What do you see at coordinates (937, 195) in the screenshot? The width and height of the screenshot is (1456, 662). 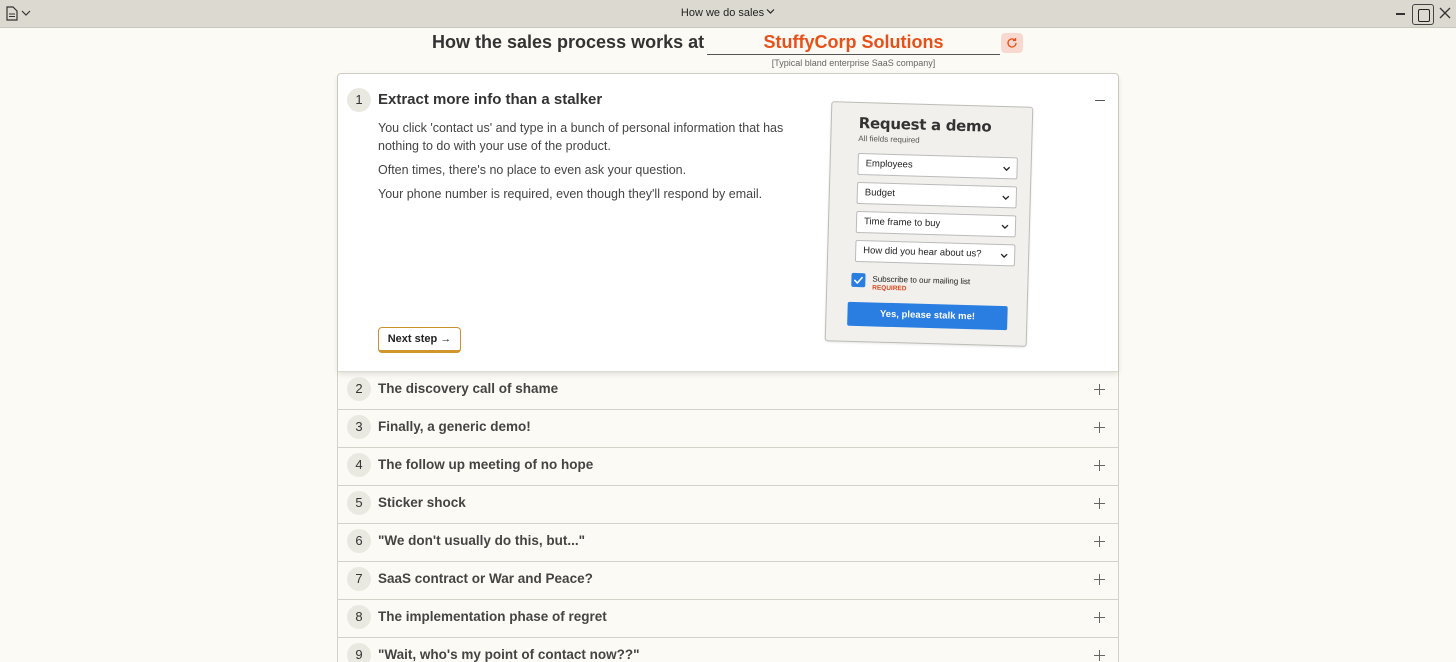 I see `budget-dropdown: Budget` at bounding box center [937, 195].